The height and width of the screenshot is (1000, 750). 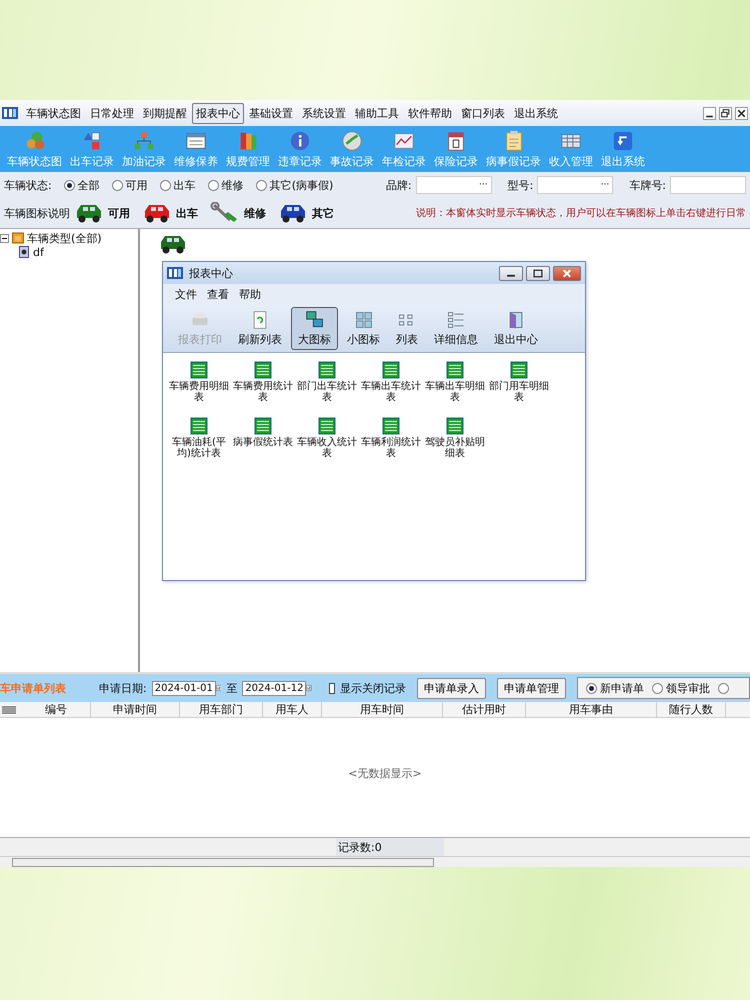 I want to click on folder-icon, so click(x=18, y=238).